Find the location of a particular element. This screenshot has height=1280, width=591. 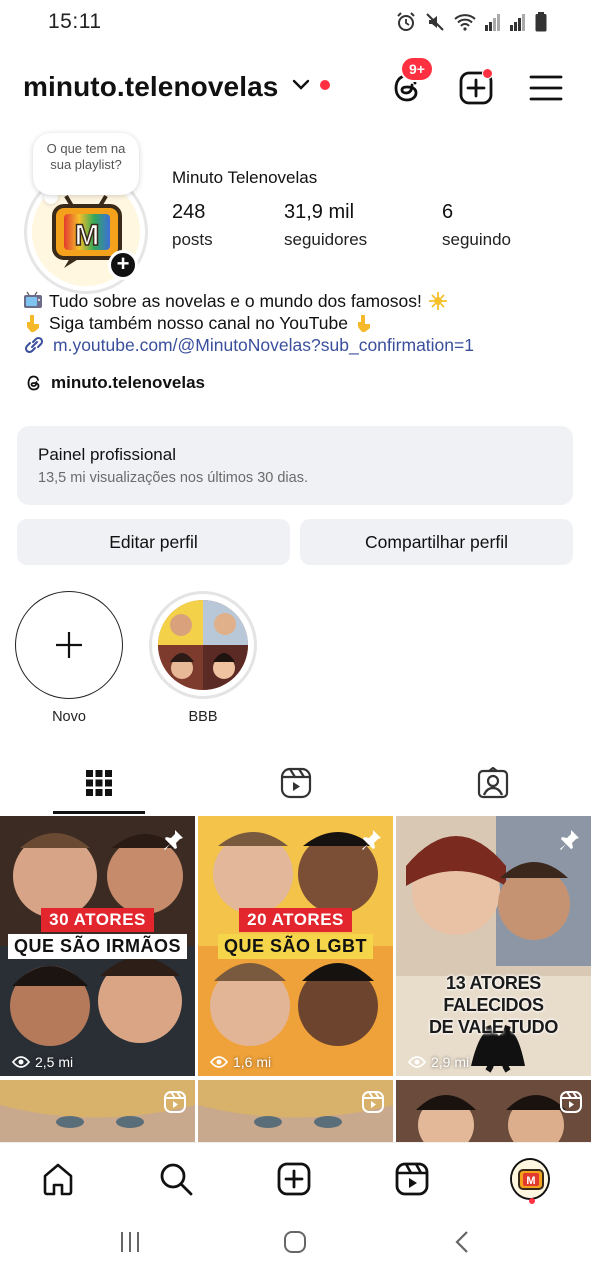

minuto-logo-icon: M is located at coordinates (530, 1179).